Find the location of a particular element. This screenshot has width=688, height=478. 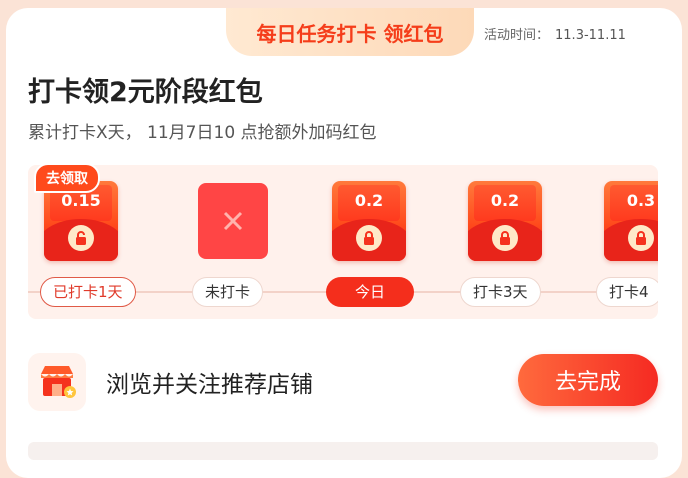

close-icon is located at coordinates (233, 221).